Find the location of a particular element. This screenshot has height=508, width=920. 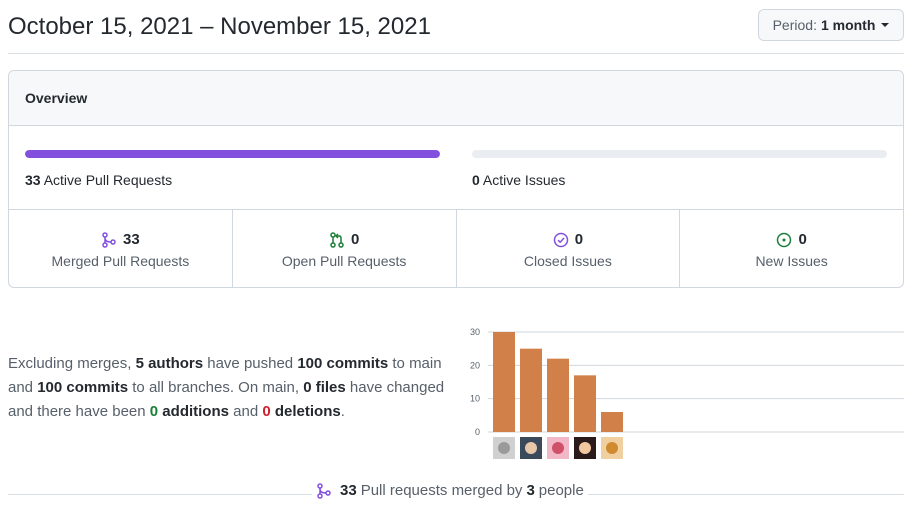

people-text: people is located at coordinates (561, 490).